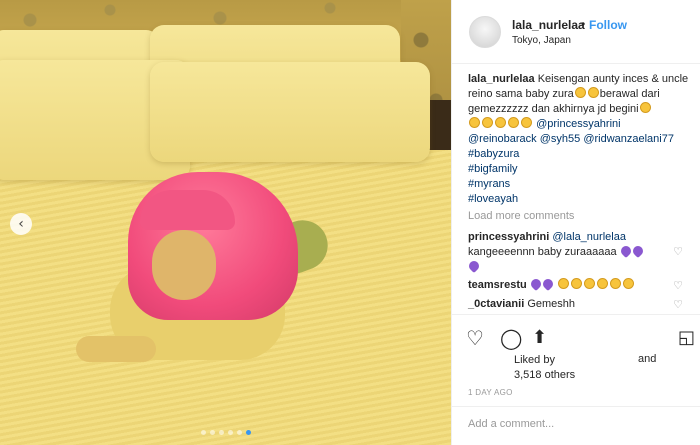 This screenshot has width=700, height=445. I want to click on comment-row: _0ctavianii Gemeshh, so click(568, 304).